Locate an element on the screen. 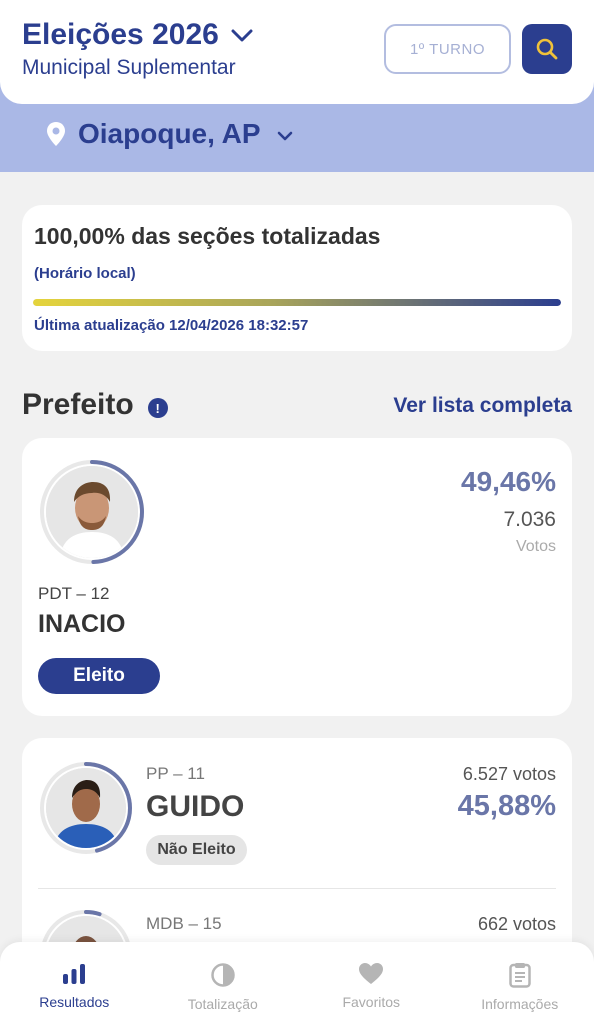 This screenshot has width=594, height=1024. search-icon is located at coordinates (547, 49).